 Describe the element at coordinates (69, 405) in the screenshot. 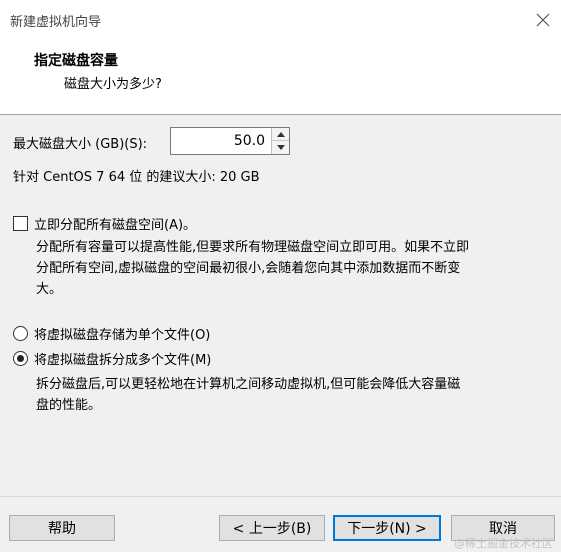

I see `split-description-line: 盘的性能。` at that location.